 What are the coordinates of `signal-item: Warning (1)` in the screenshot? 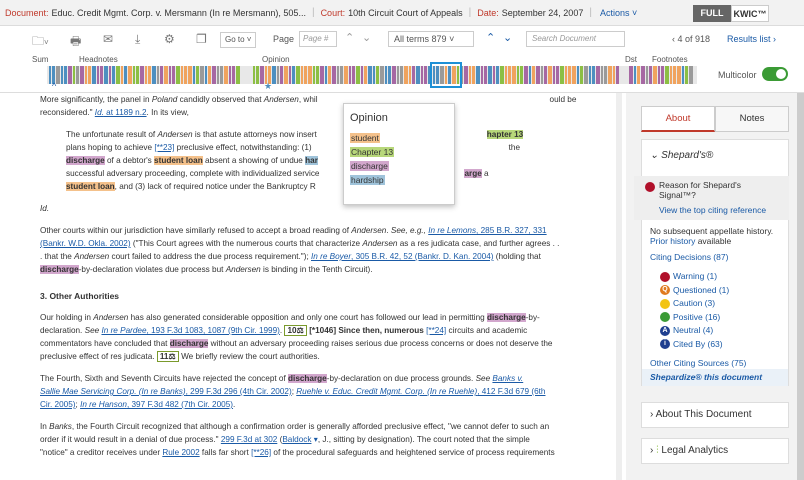 It's located at (688, 276).